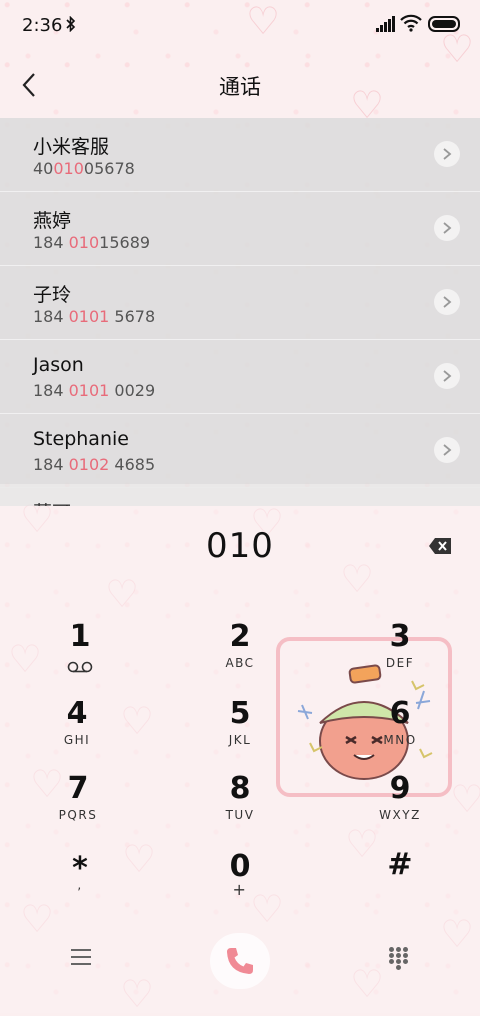 This screenshot has height=1016, width=480. Describe the element at coordinates (78, 815) in the screenshot. I see `key-letters: PQRS` at that location.